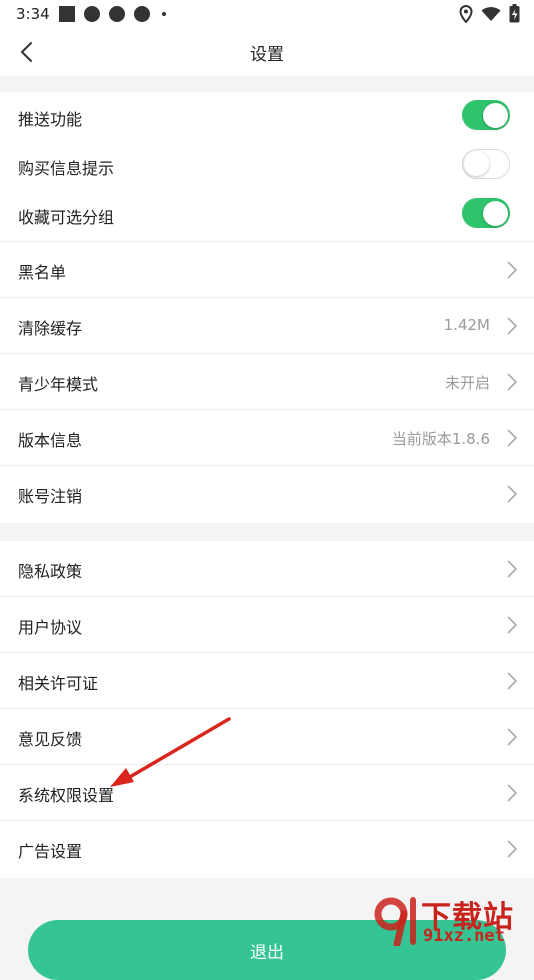 This screenshot has width=534, height=980. Describe the element at coordinates (267, 326) in the screenshot. I see `settings-row-clear-cache: 清除缓存 1.42M` at that location.